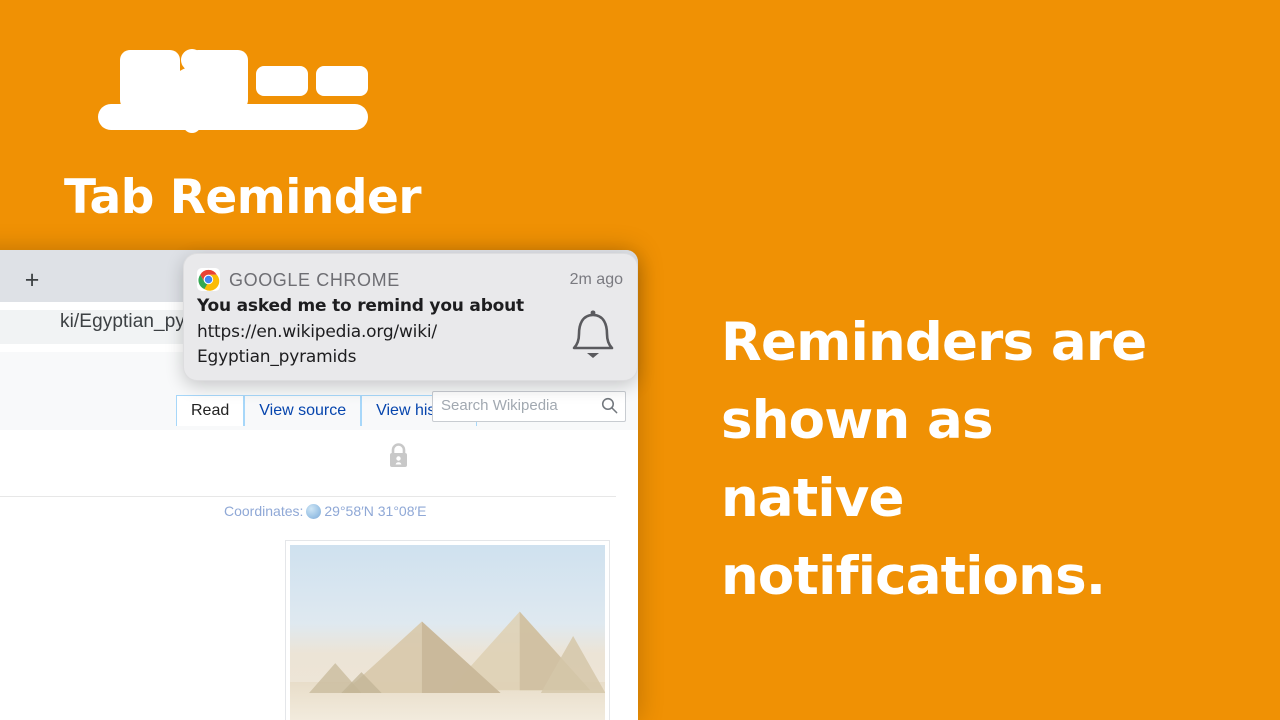 The height and width of the screenshot is (720, 1280). What do you see at coordinates (314, 511) in the screenshot?
I see `globe-icon` at bounding box center [314, 511].